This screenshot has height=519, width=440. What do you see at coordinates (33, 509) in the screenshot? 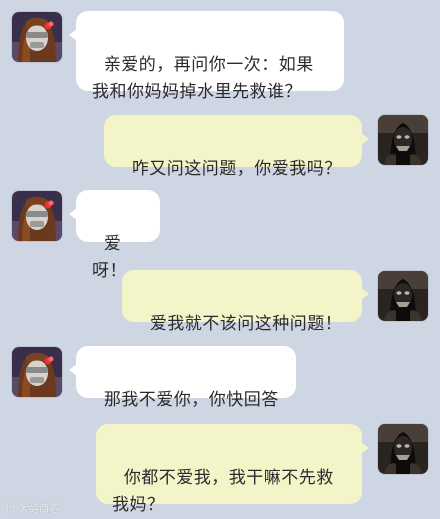
I see `watermark: 微 大話西遊` at bounding box center [33, 509].